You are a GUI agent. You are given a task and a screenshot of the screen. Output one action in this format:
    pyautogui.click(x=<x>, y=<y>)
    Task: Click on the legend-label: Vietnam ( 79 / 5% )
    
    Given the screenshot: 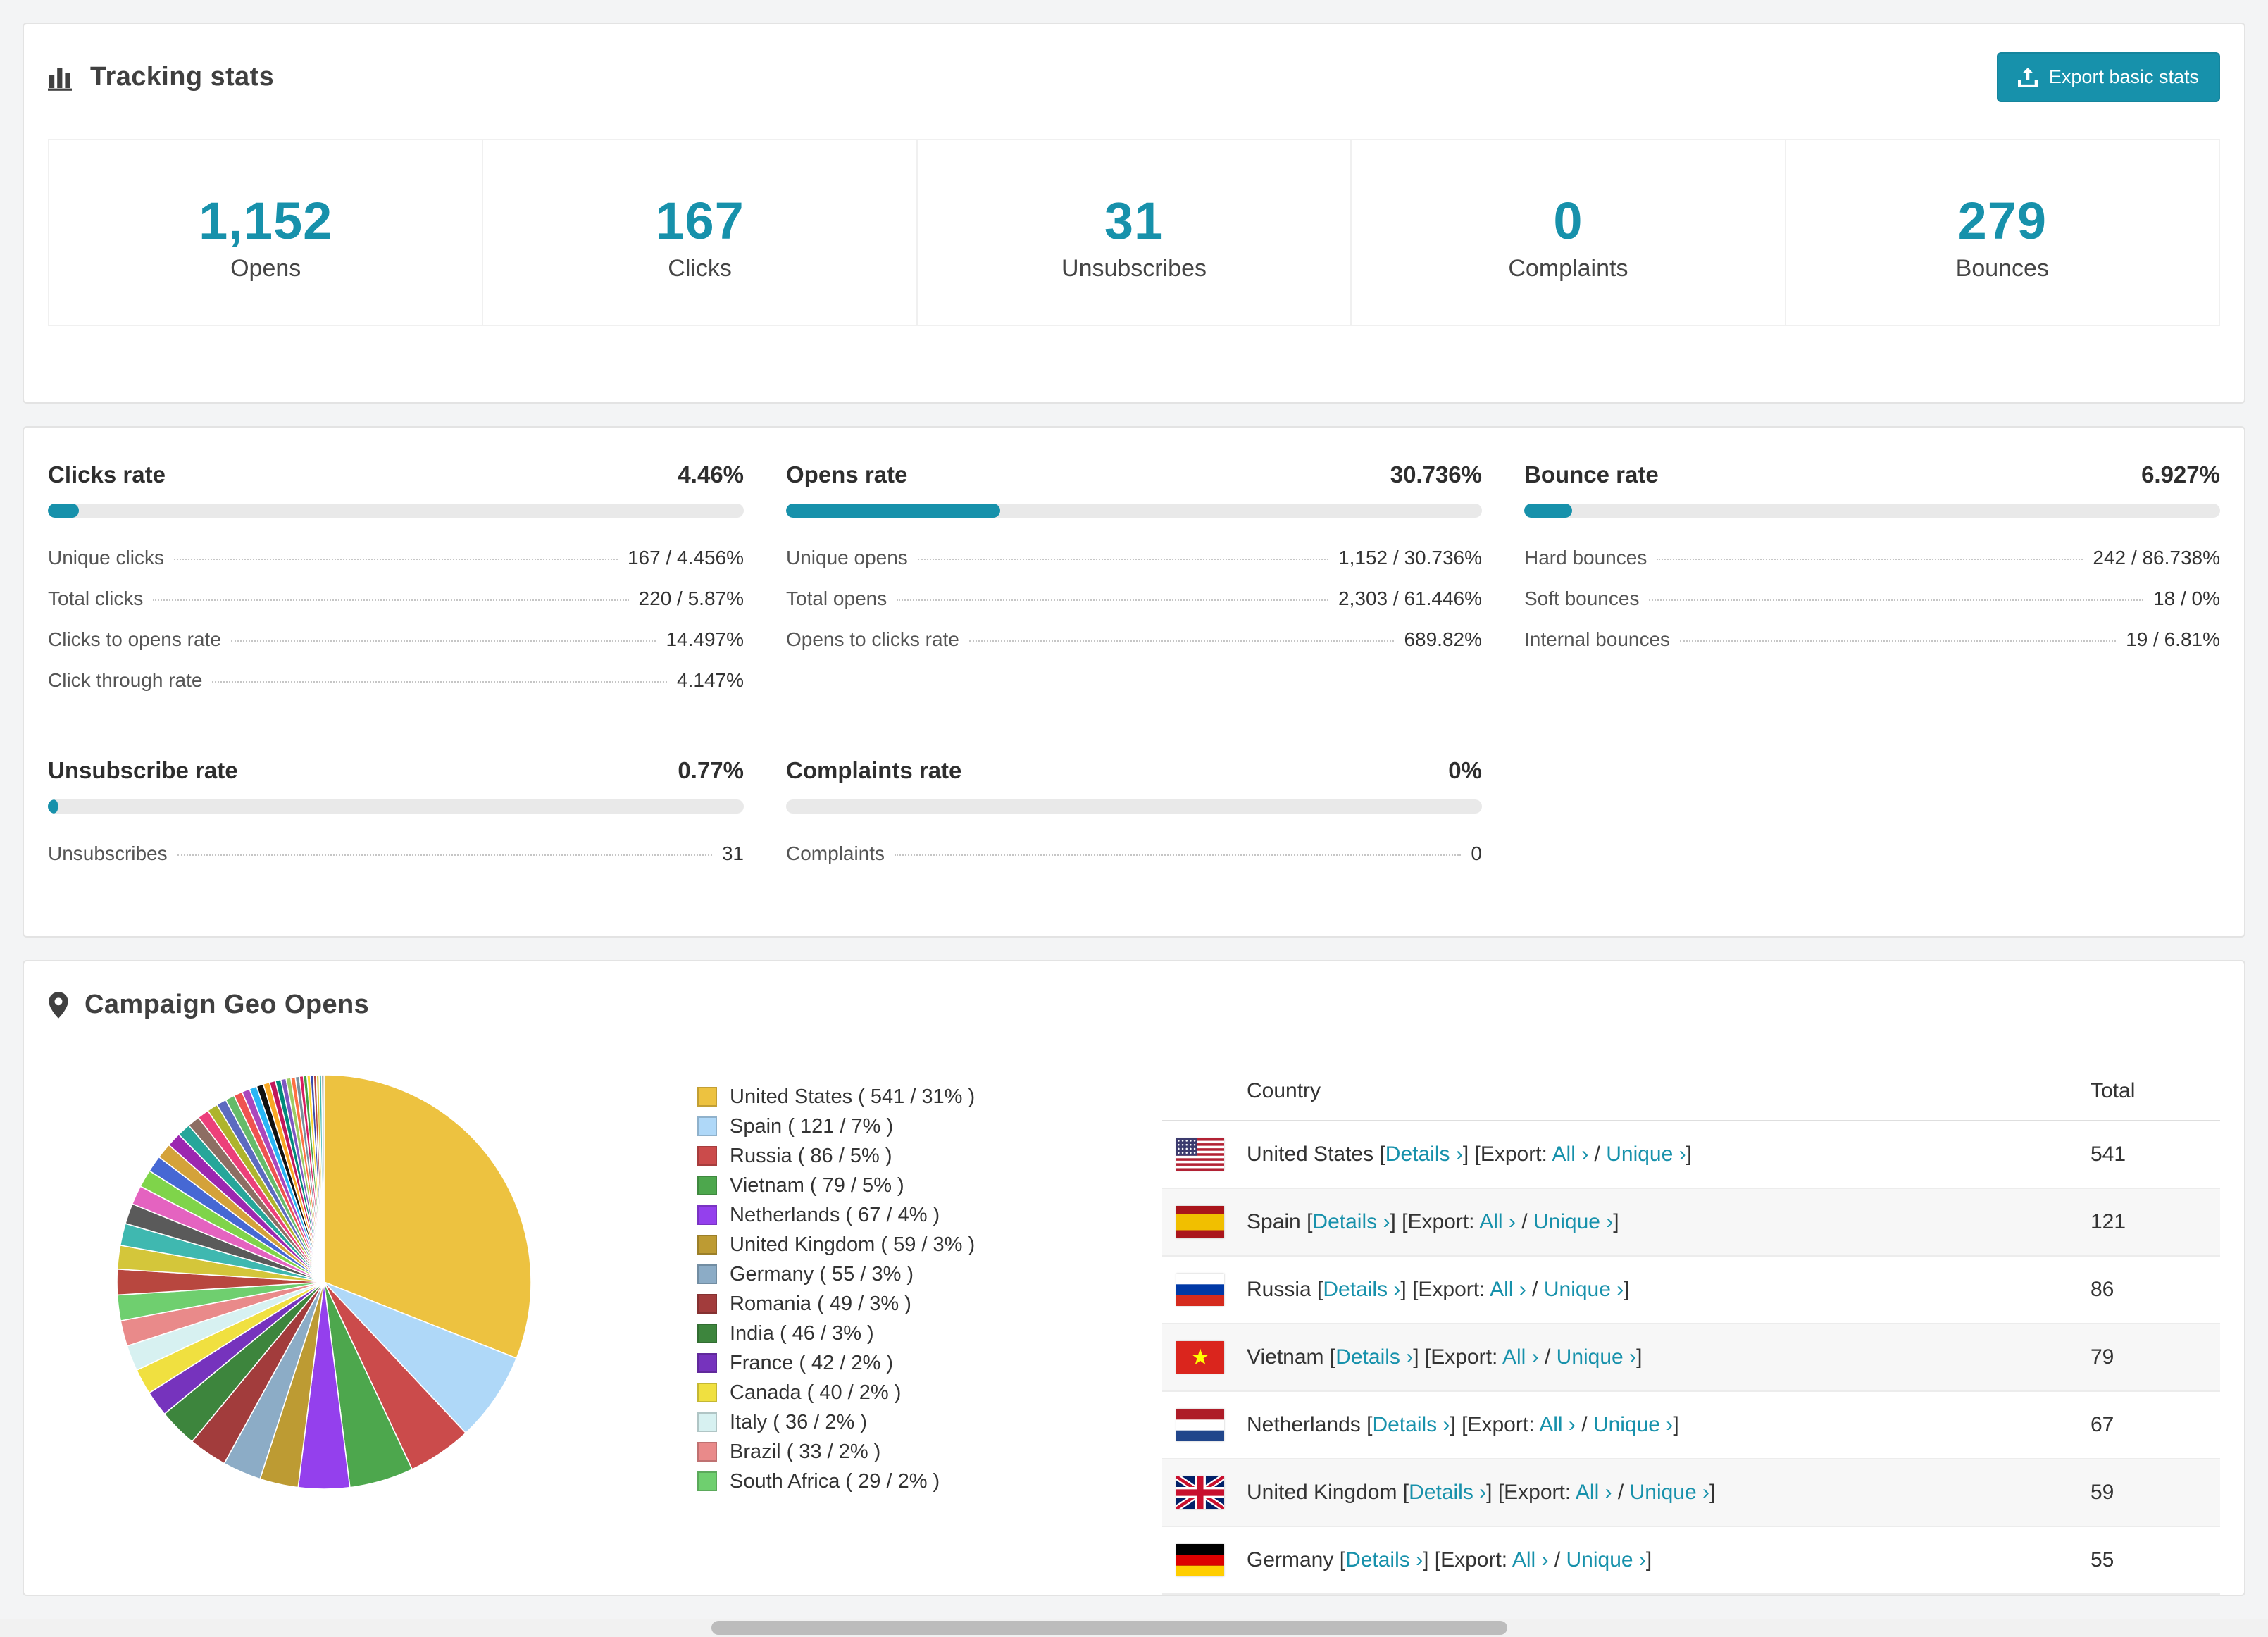 What is the action you would take?
    pyautogui.click(x=817, y=1185)
    